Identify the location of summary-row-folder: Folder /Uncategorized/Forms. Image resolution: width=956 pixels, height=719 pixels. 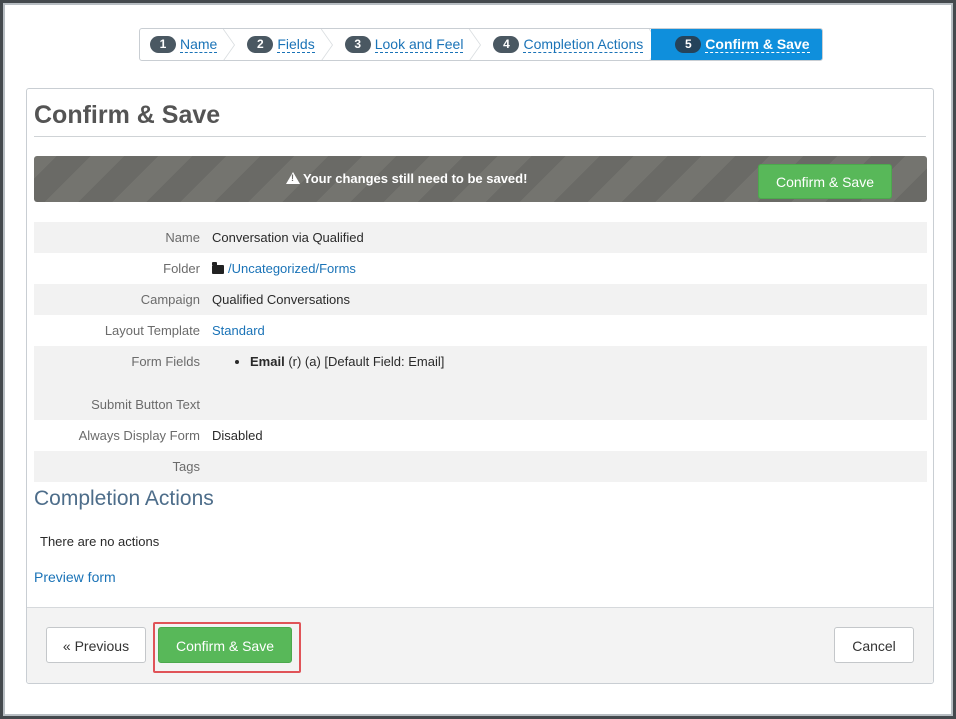
(480, 268).